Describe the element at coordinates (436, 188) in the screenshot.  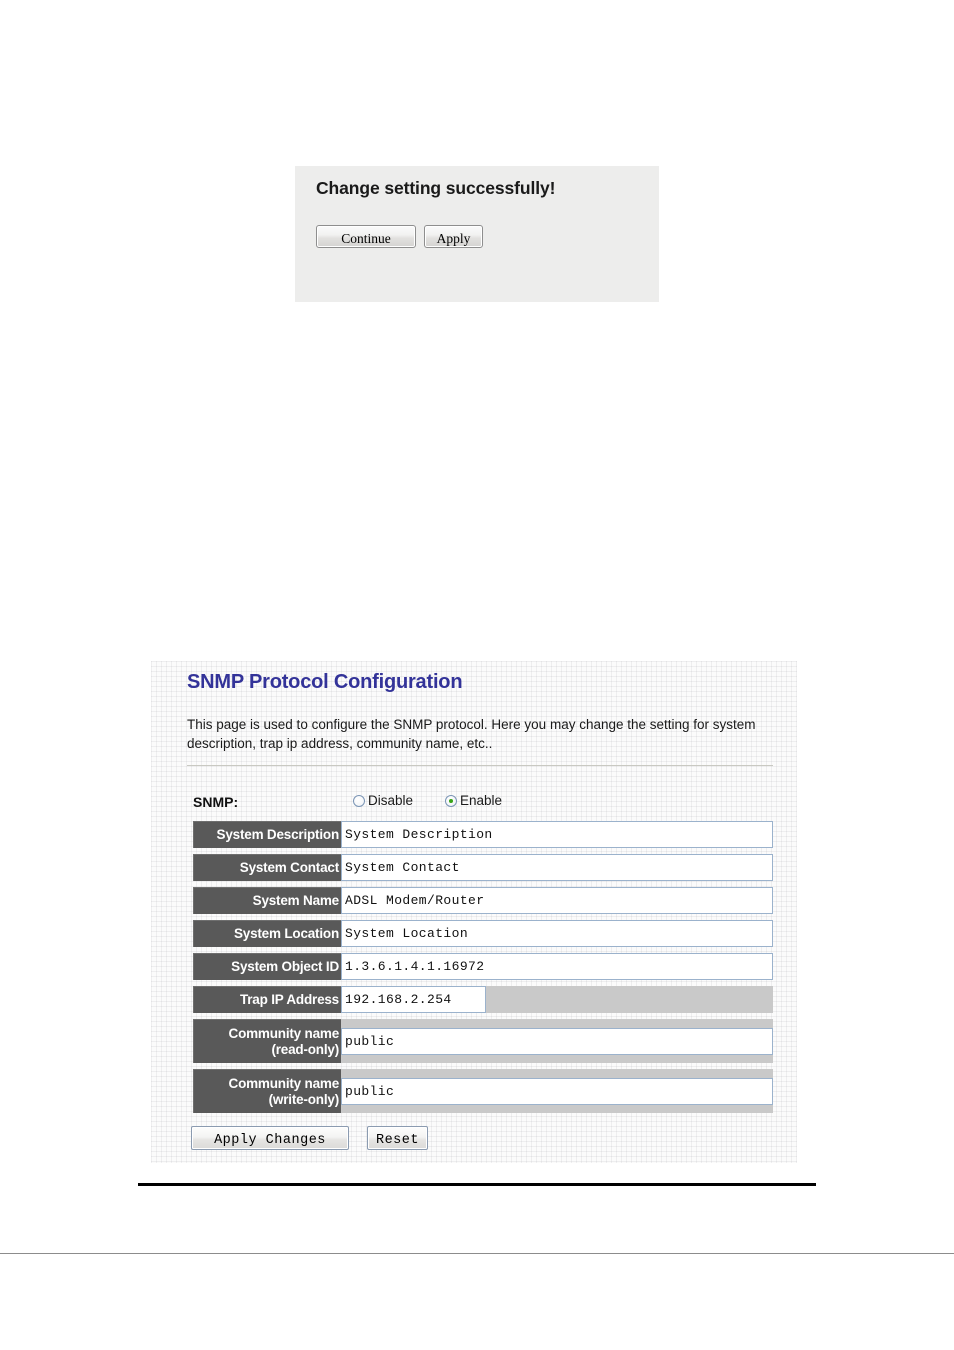
I see `success-message-title: Change setting successfully!` at that location.